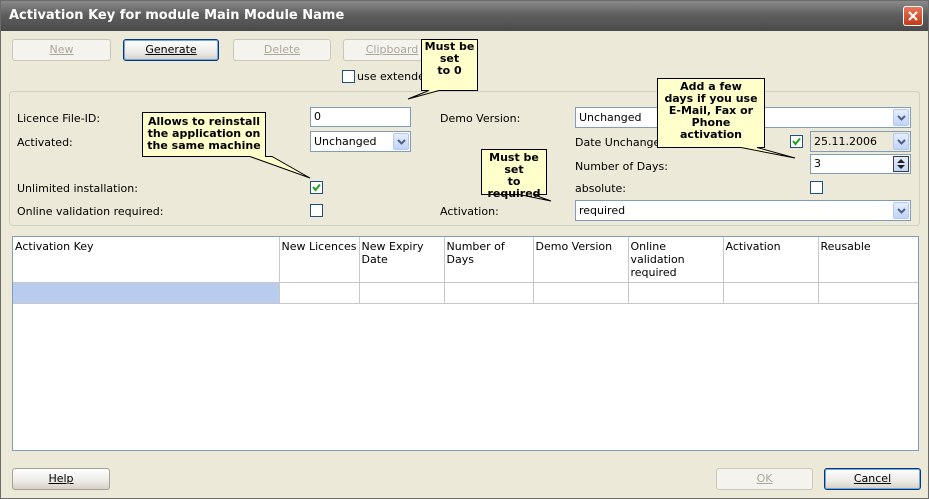  Describe the element at coordinates (860, 164) in the screenshot. I see `number-of-days-input: 3` at that location.